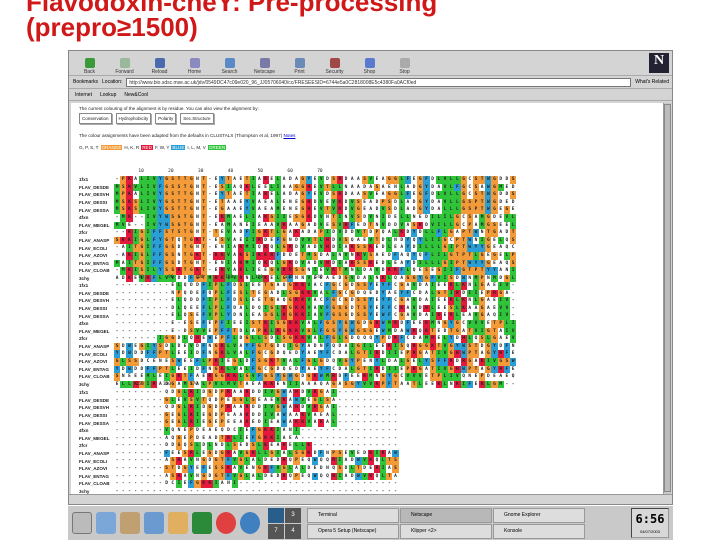 The height and width of the screenshot is (540, 720). Describe the element at coordinates (264, 66) in the screenshot. I see `netscape-button: Netscape` at that location.